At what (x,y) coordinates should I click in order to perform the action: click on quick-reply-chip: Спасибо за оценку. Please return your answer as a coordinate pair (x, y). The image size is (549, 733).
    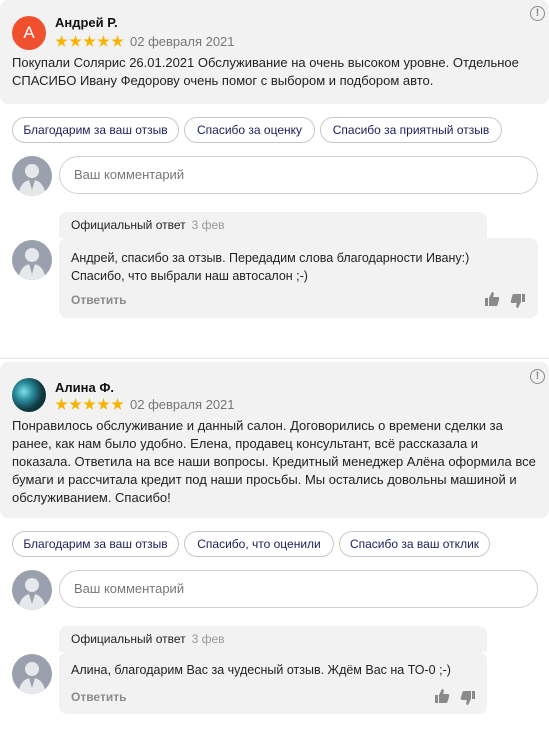
    Looking at the image, I should click on (249, 130).